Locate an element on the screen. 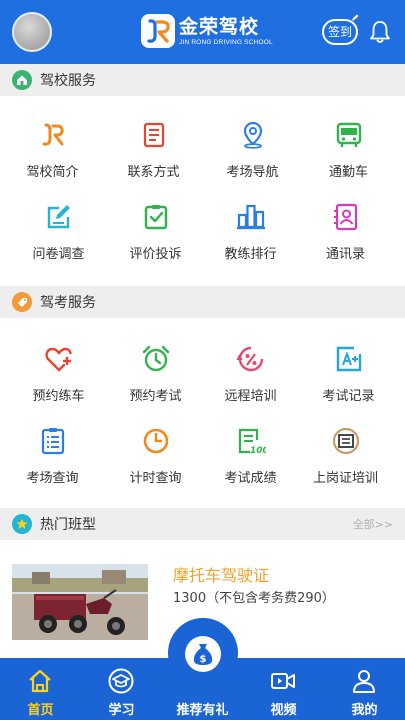 This screenshot has height=720, width=405. service-label: 考场查询 is located at coordinates (52, 478).